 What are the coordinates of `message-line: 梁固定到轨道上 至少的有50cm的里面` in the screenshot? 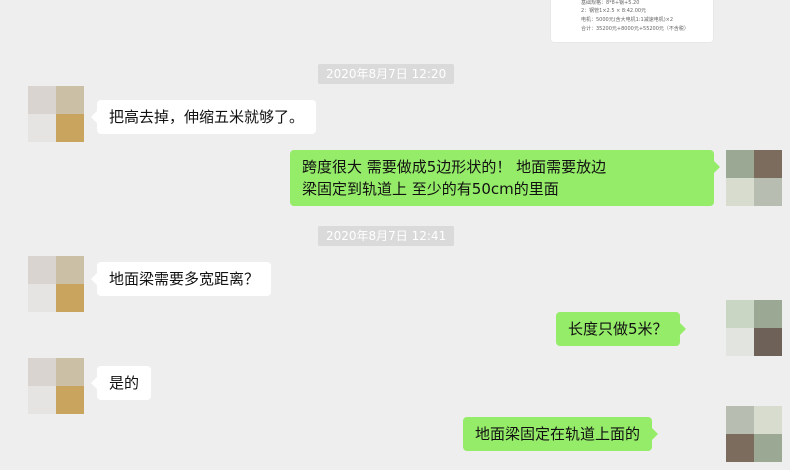 It's located at (430, 189).